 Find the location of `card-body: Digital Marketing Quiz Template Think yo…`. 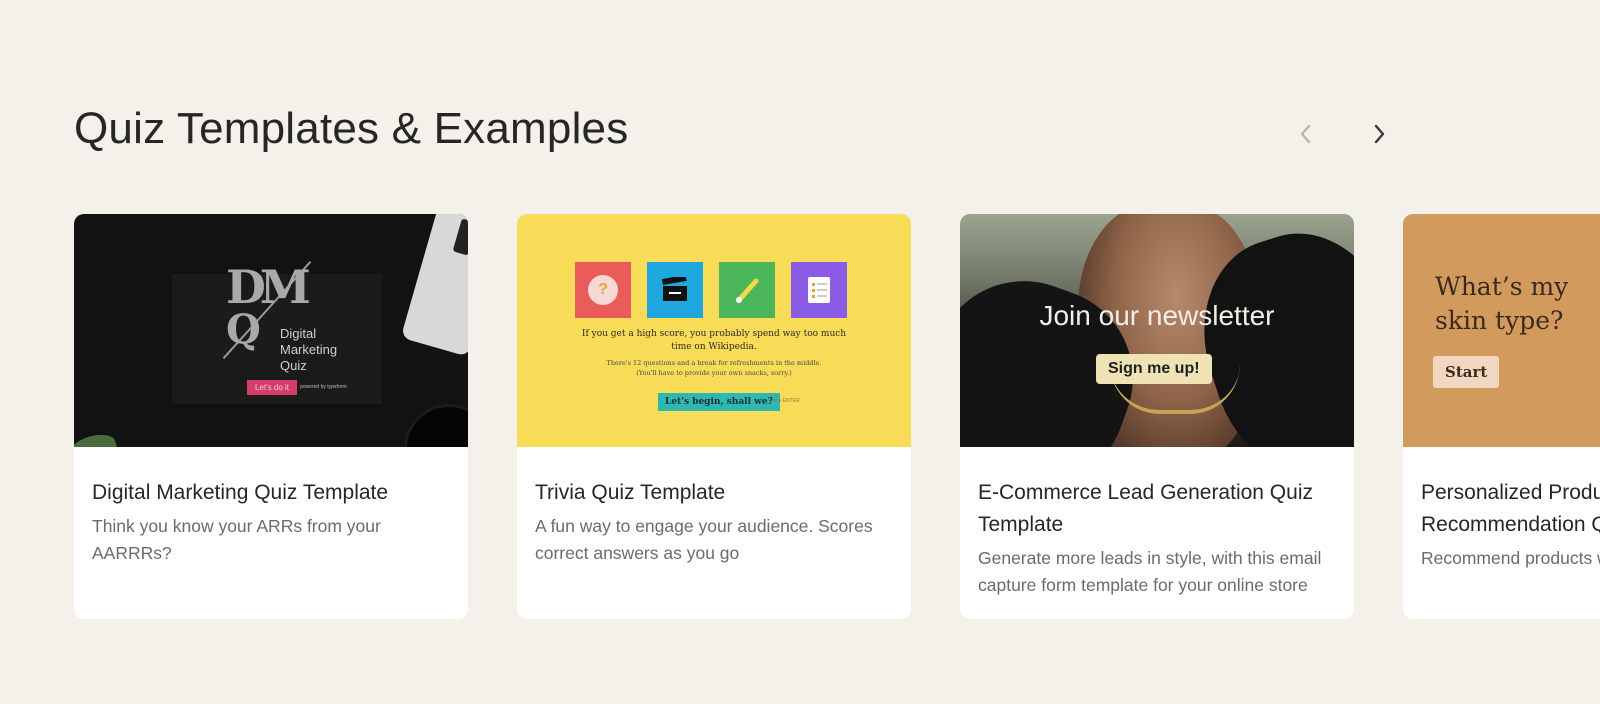

card-body: Digital Marketing Quiz Template Think yo… is located at coordinates (271, 507).